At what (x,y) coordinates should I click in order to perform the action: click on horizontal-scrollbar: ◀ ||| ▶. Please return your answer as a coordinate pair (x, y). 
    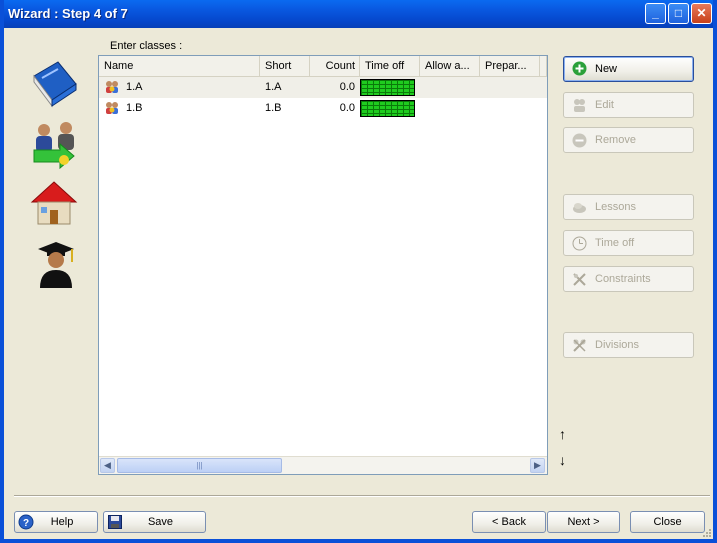
    Looking at the image, I should click on (323, 465).